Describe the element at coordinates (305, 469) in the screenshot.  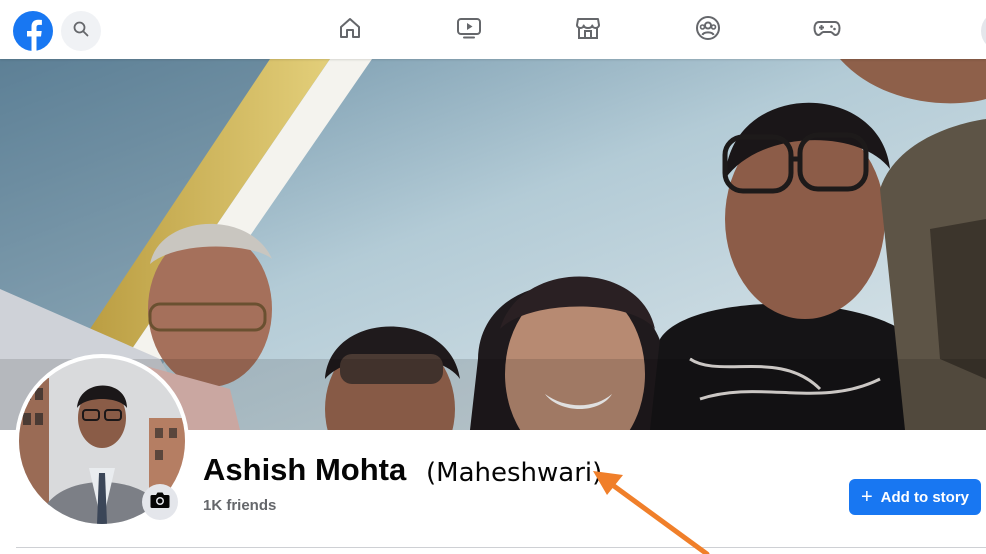
I see `profile-name: Ashish Mohta` at that location.